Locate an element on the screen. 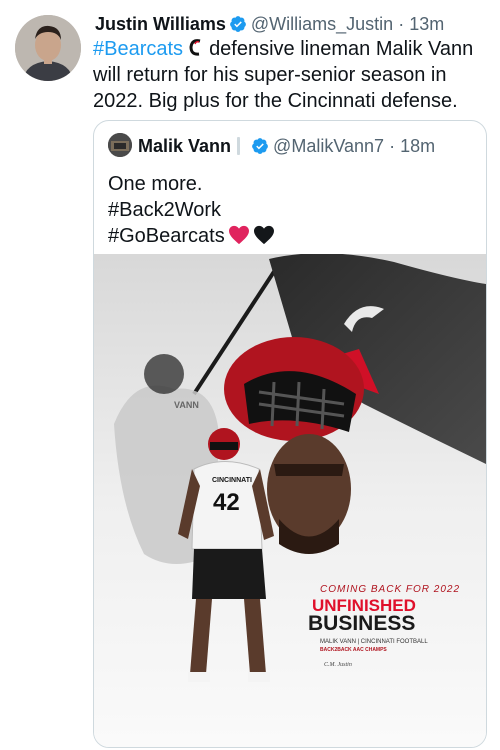  graphic-signature: C.M. Justin is located at coordinates (338, 665).